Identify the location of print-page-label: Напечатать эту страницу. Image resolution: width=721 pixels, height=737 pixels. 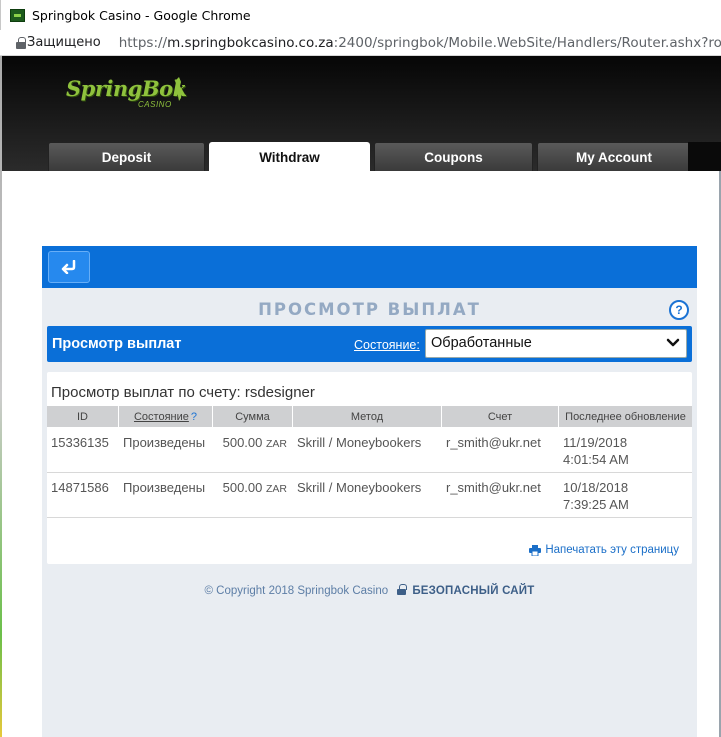
(612, 550).